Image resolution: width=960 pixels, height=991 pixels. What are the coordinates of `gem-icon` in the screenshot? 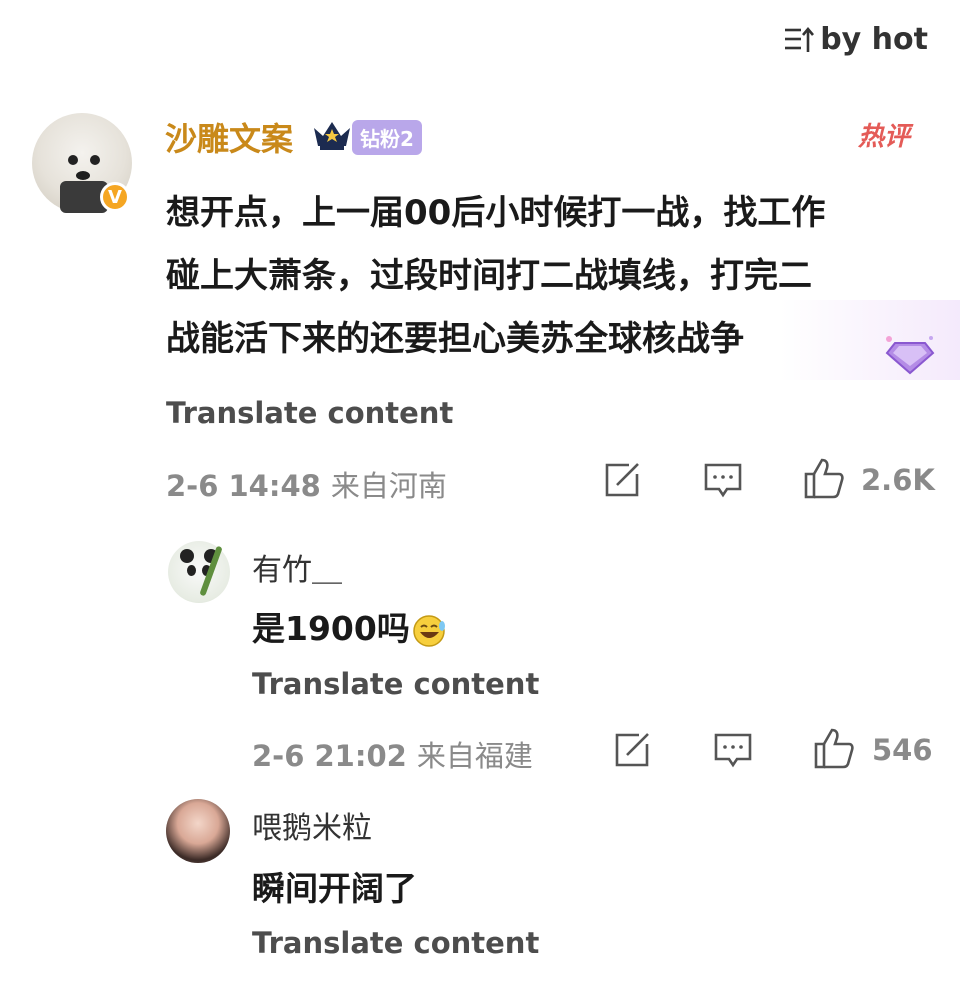 It's located at (910, 355).